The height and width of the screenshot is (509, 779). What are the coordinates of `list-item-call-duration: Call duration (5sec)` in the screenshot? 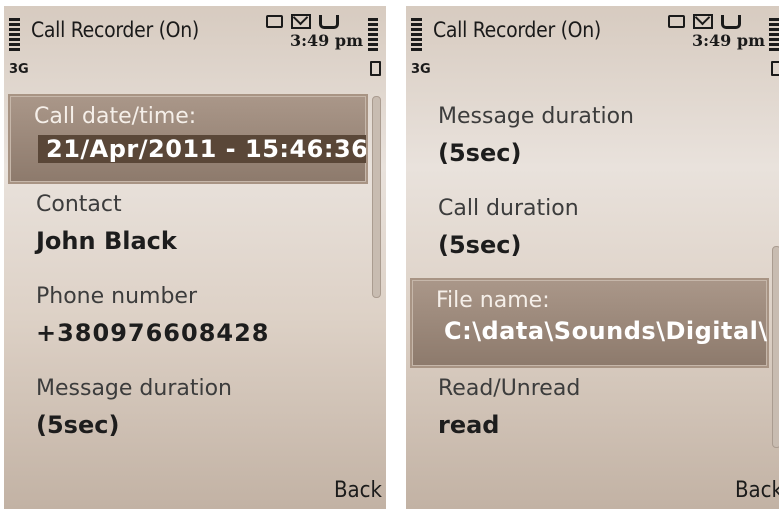 It's located at (603, 227).